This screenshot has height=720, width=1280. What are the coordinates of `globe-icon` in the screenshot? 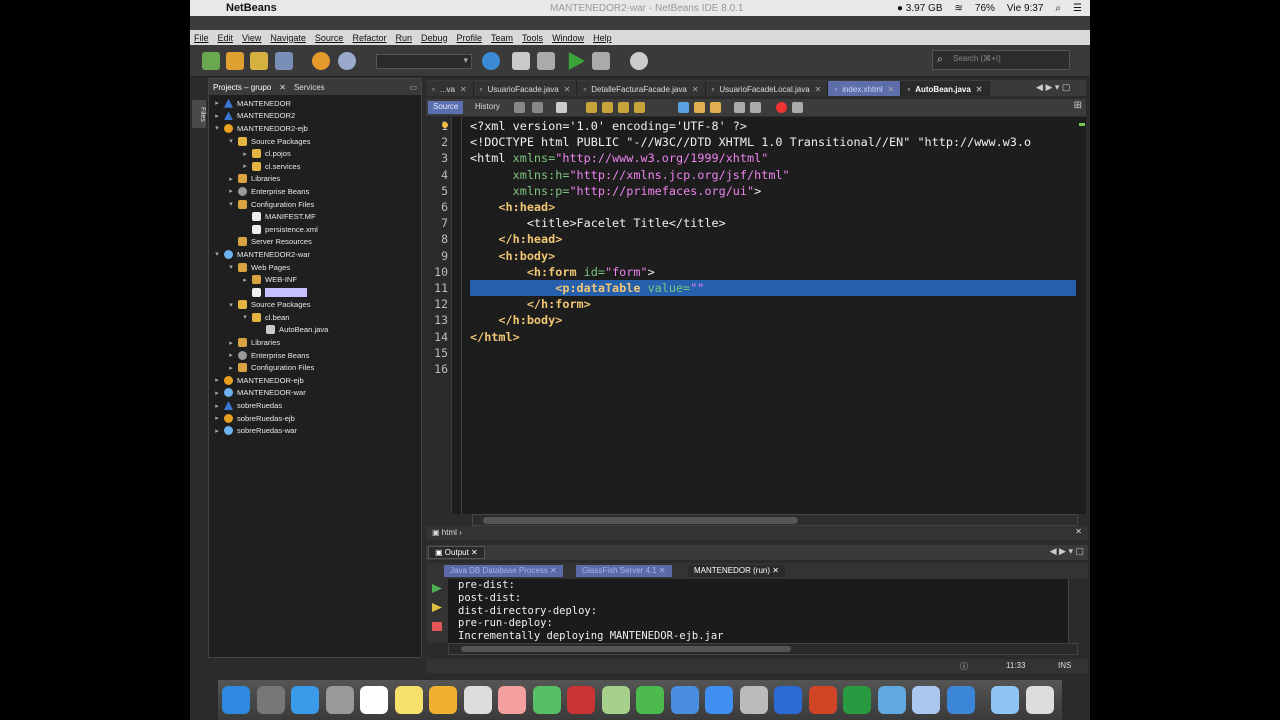 It's located at (491, 61).